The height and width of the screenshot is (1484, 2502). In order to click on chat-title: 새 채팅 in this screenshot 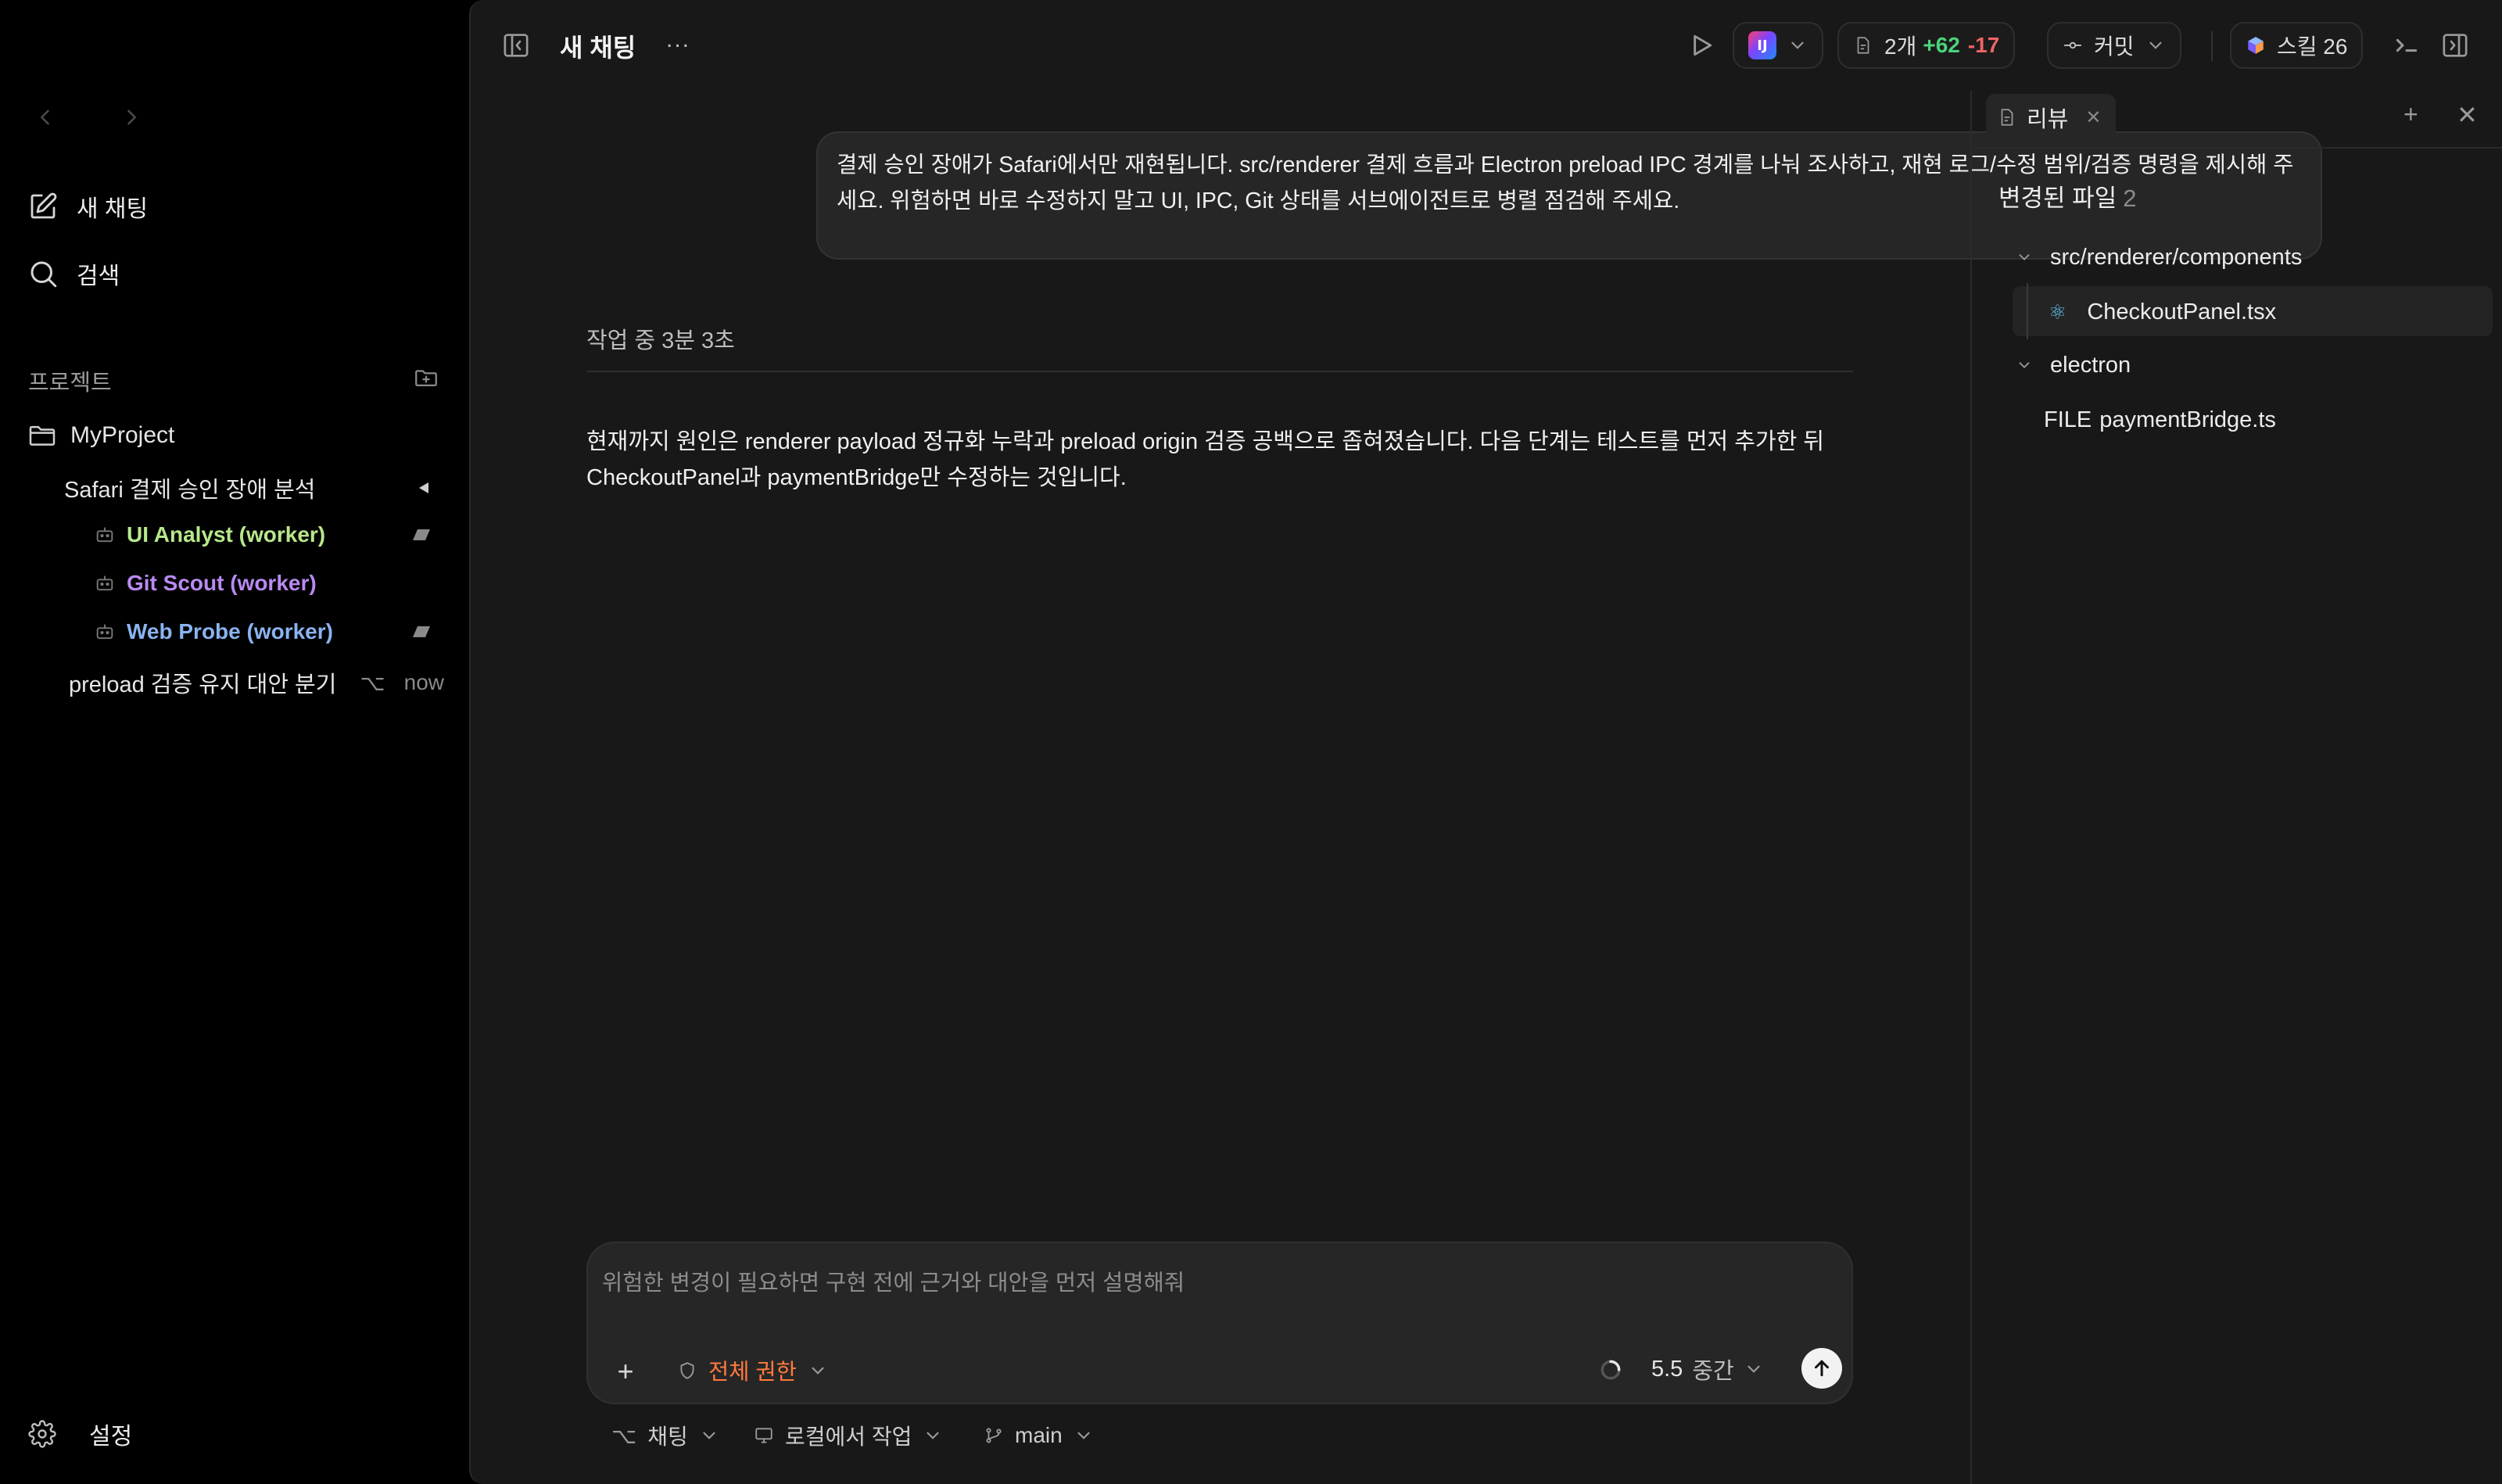, I will do `click(598, 48)`.